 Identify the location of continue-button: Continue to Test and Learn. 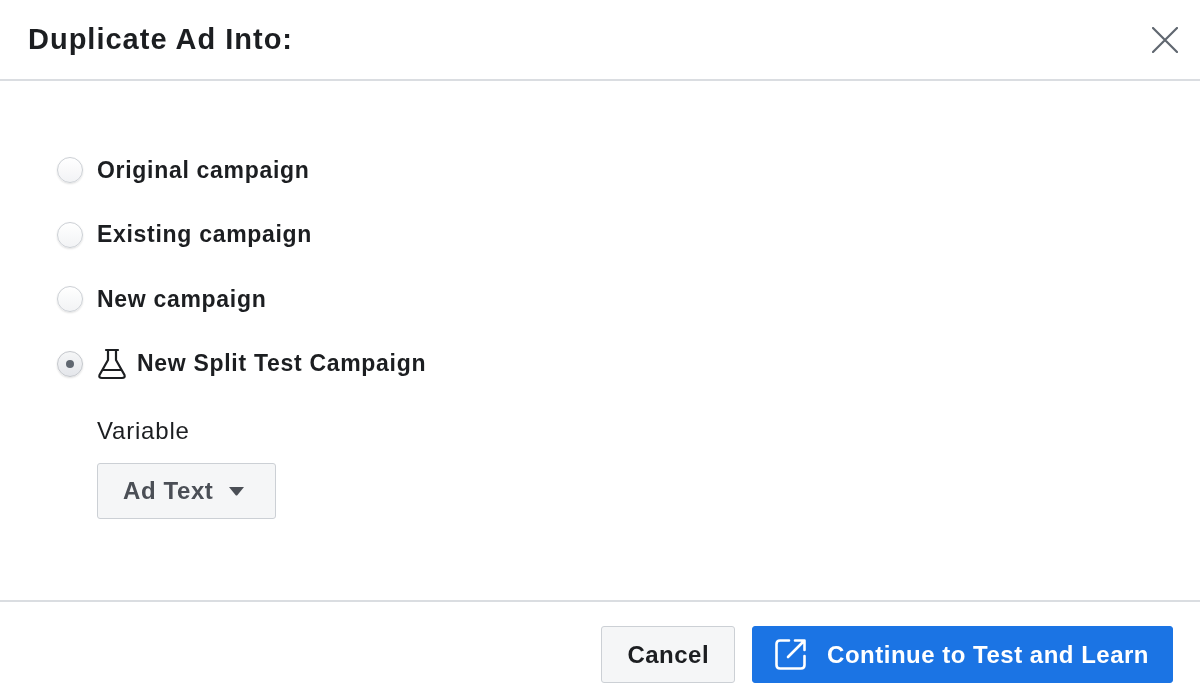
(962, 654).